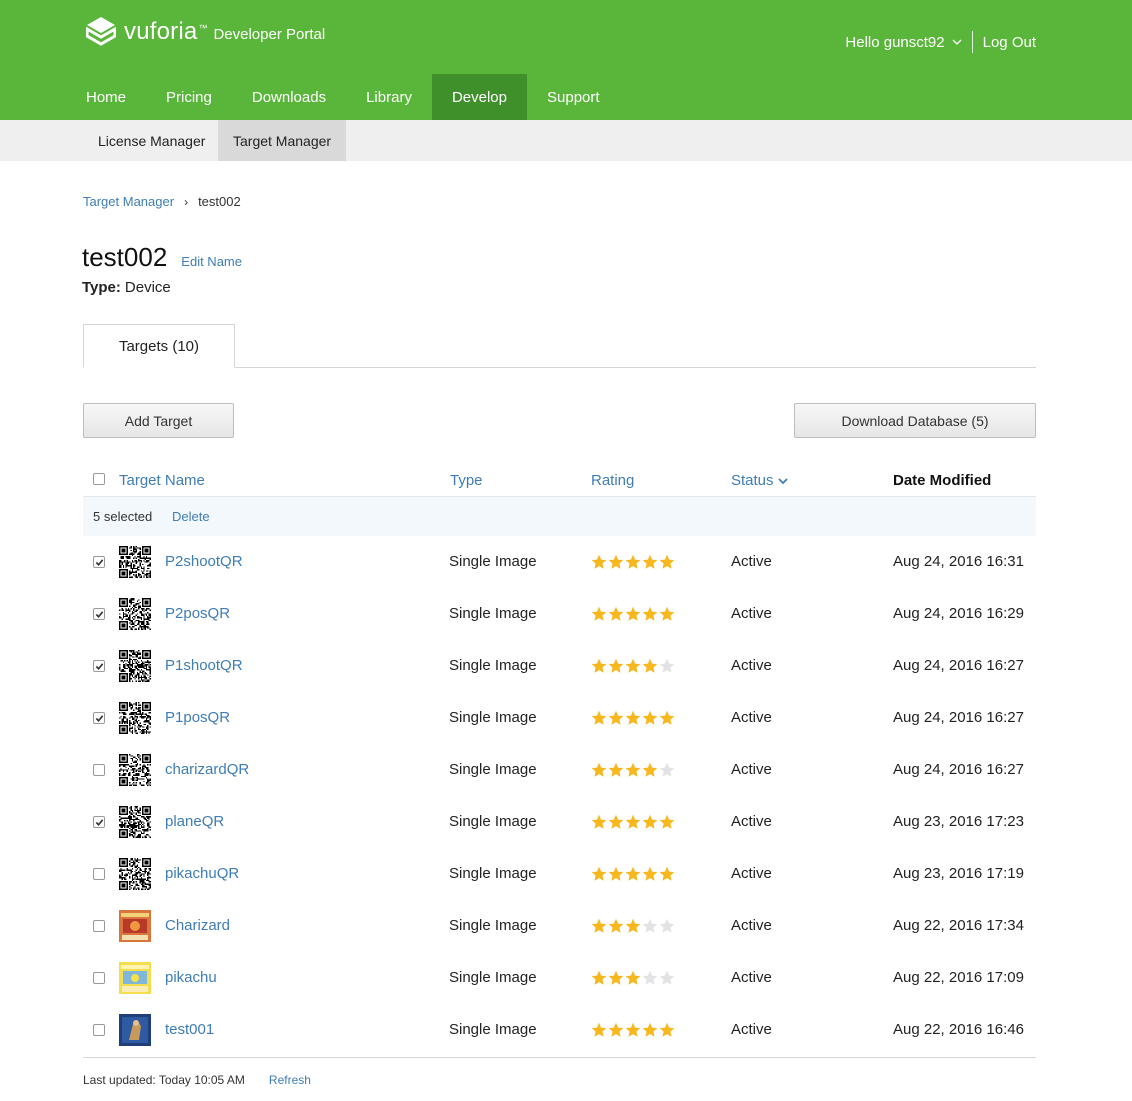 Image resolution: width=1132 pixels, height=1101 pixels. Describe the element at coordinates (194, 821) in the screenshot. I see `target-name-link: planeQR` at that location.